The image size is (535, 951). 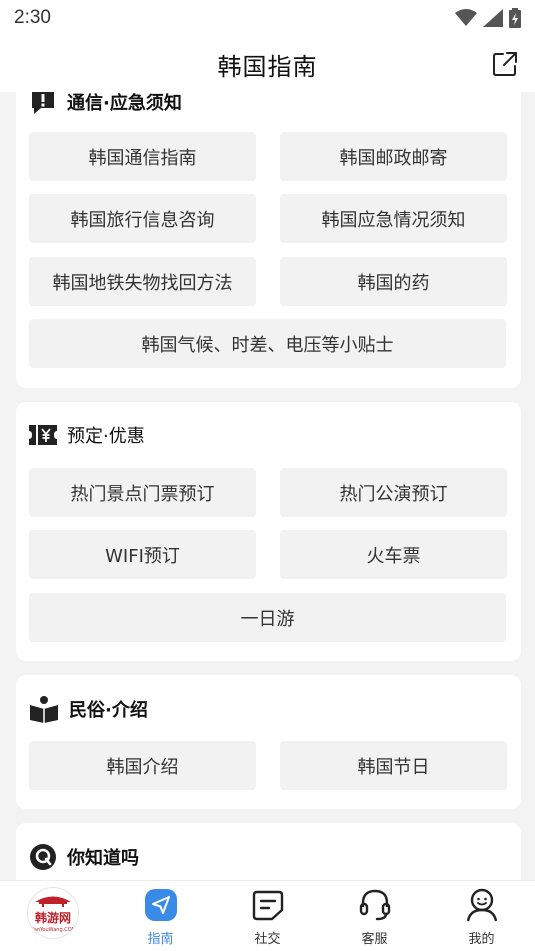 What do you see at coordinates (466, 17) in the screenshot?
I see `wifi-icon` at bounding box center [466, 17].